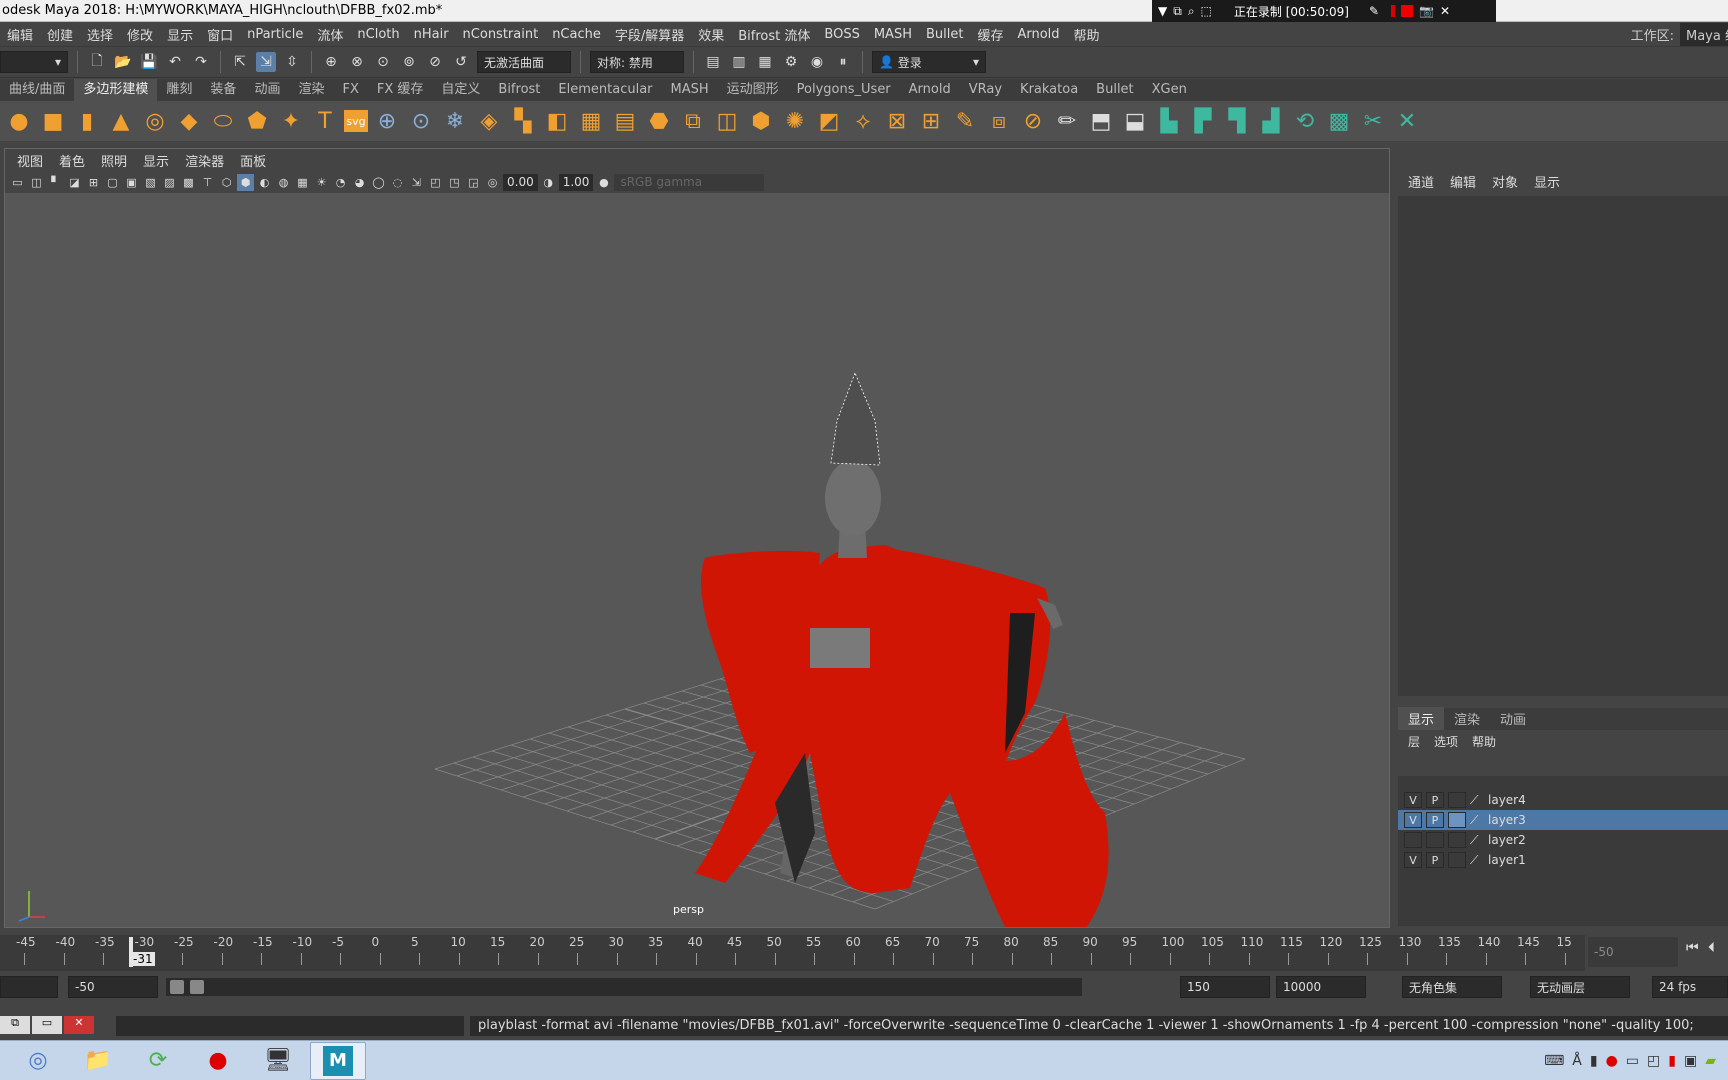 The height and width of the screenshot is (1080, 1728). I want to click on snowflake-icon: ❄, so click(455, 121).